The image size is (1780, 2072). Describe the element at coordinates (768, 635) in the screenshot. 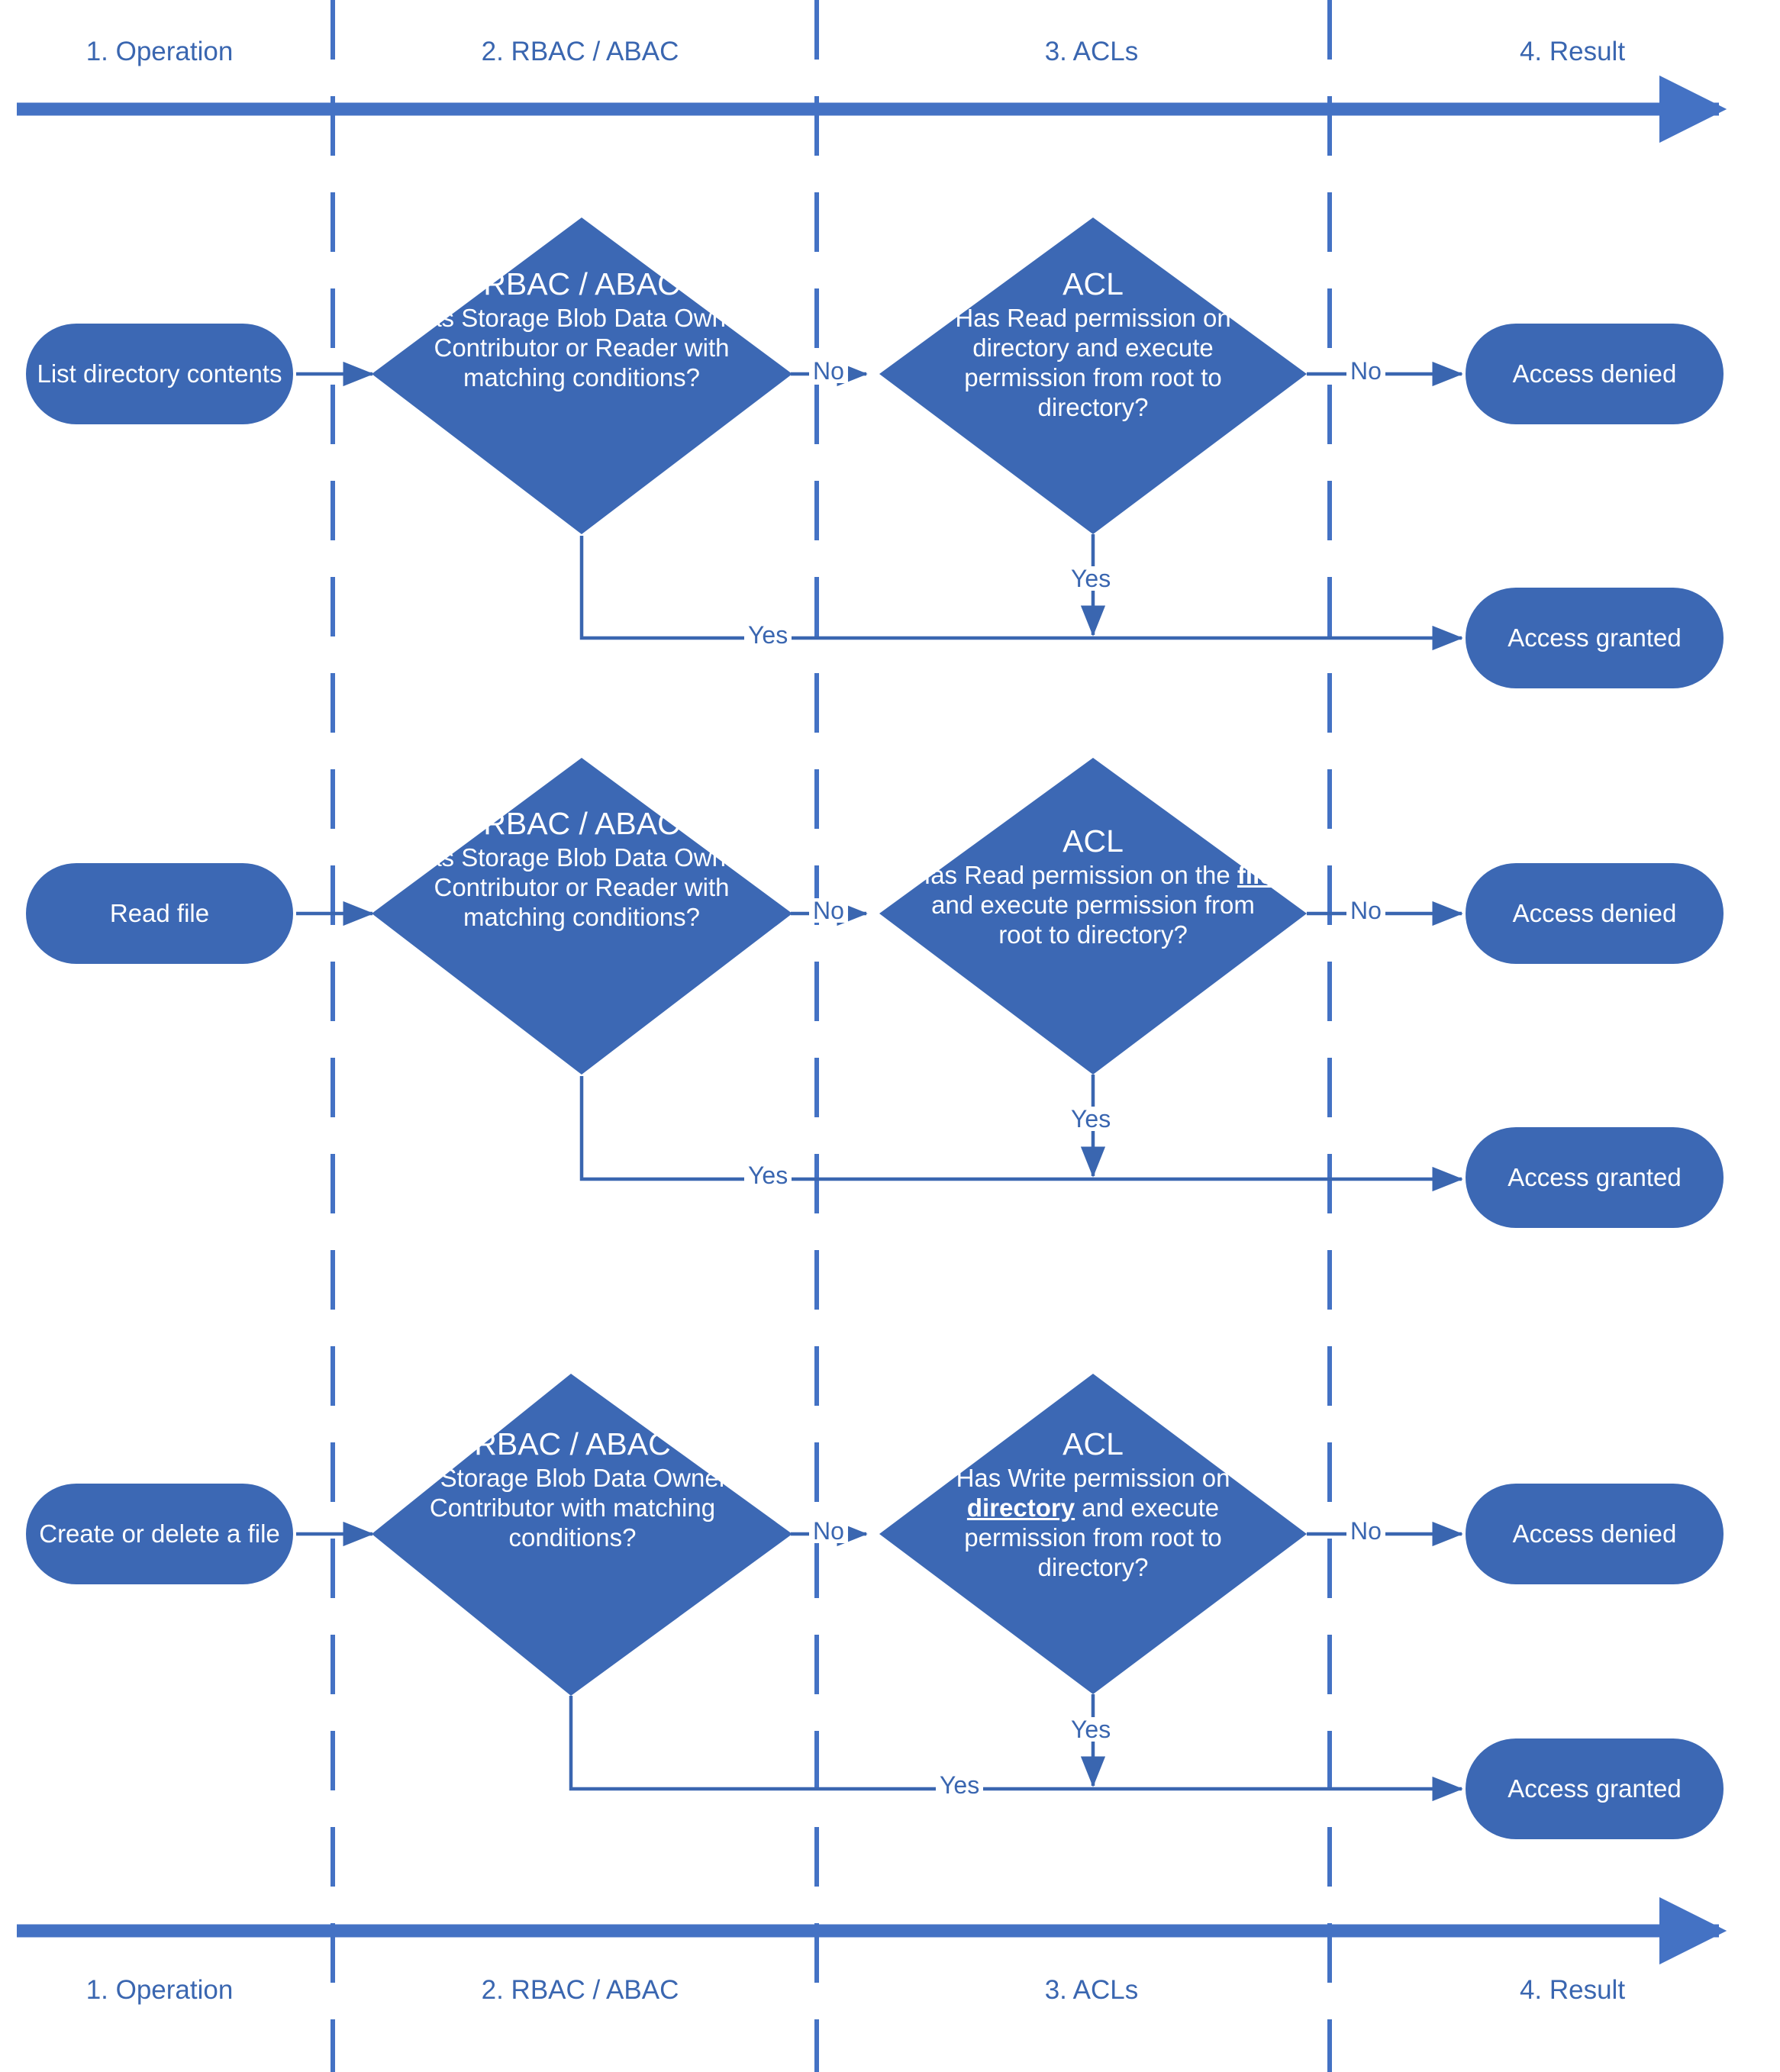

I see `edge-label-rbac-yes-1: Yes` at that location.